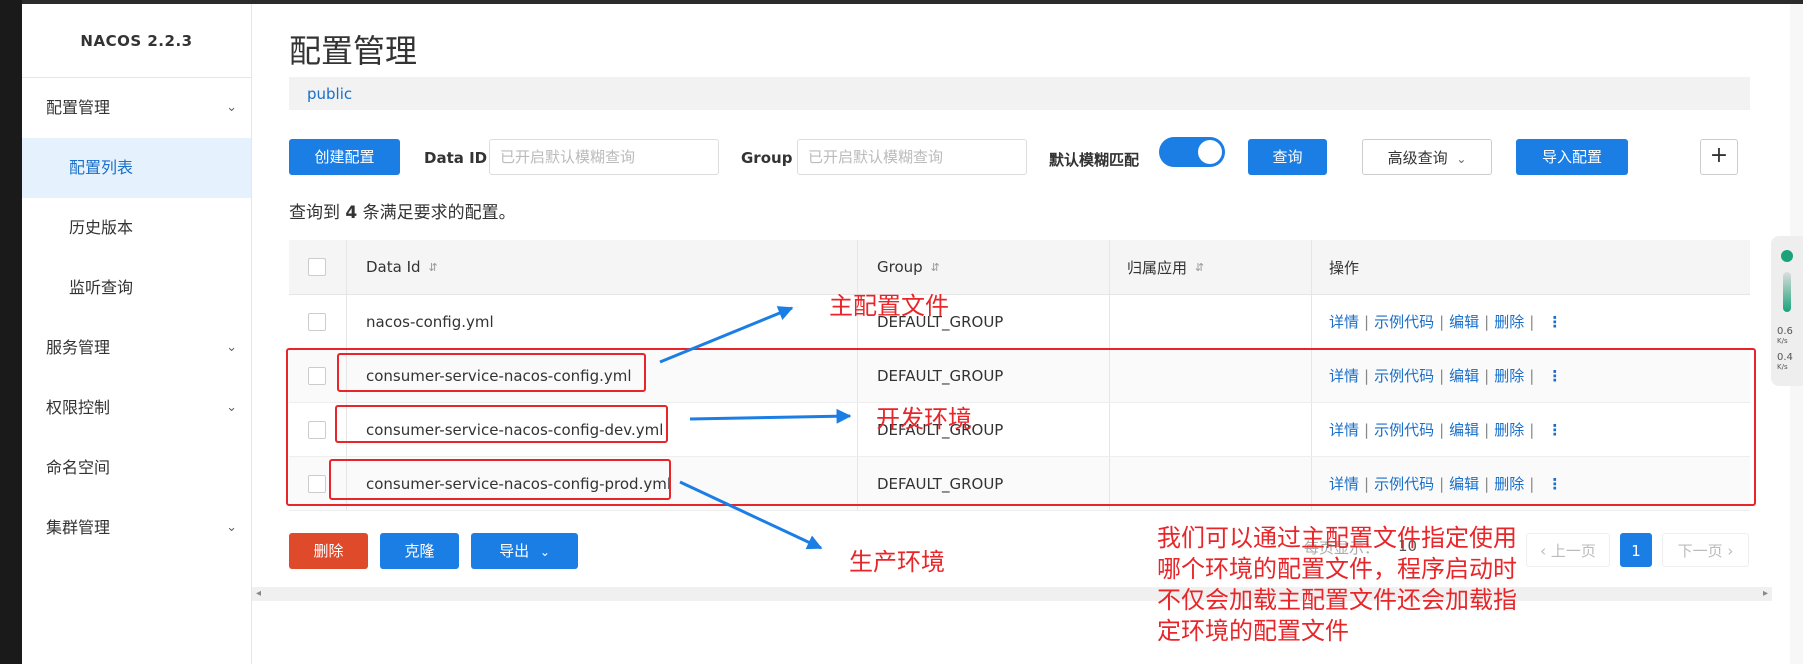 The image size is (1803, 664). I want to click on advanced-query-label: 高级查询, so click(1417, 158).